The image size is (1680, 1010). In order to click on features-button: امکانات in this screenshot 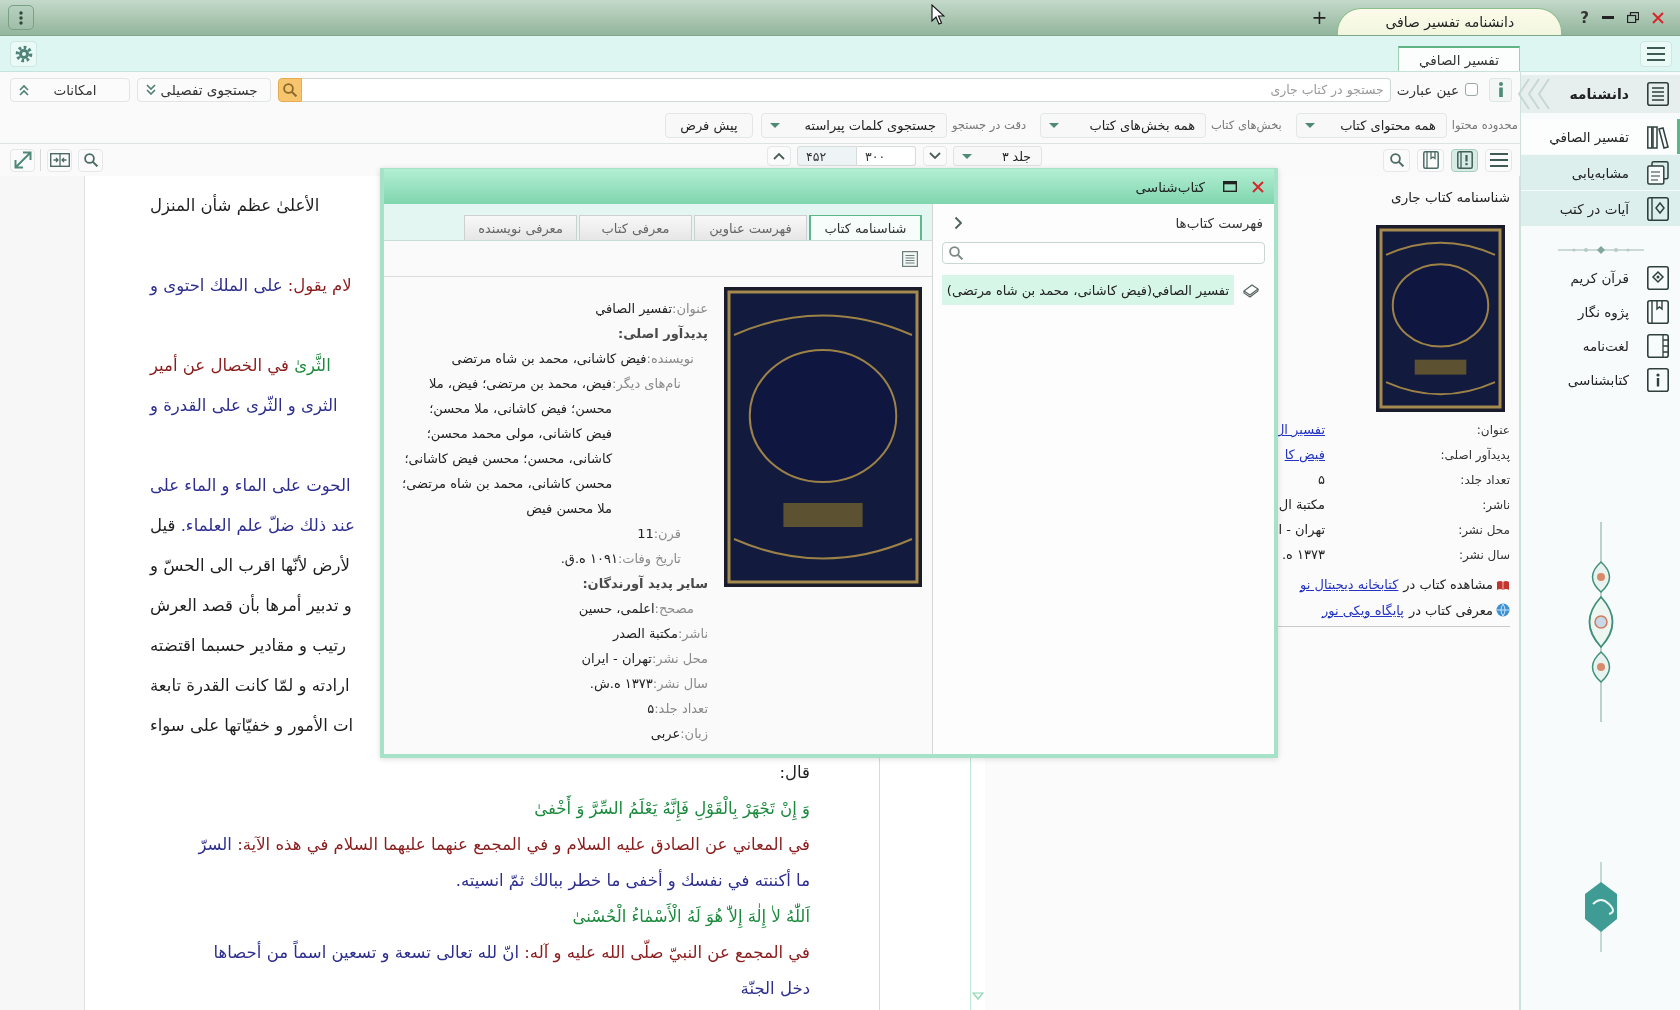, I will do `click(70, 89)`.